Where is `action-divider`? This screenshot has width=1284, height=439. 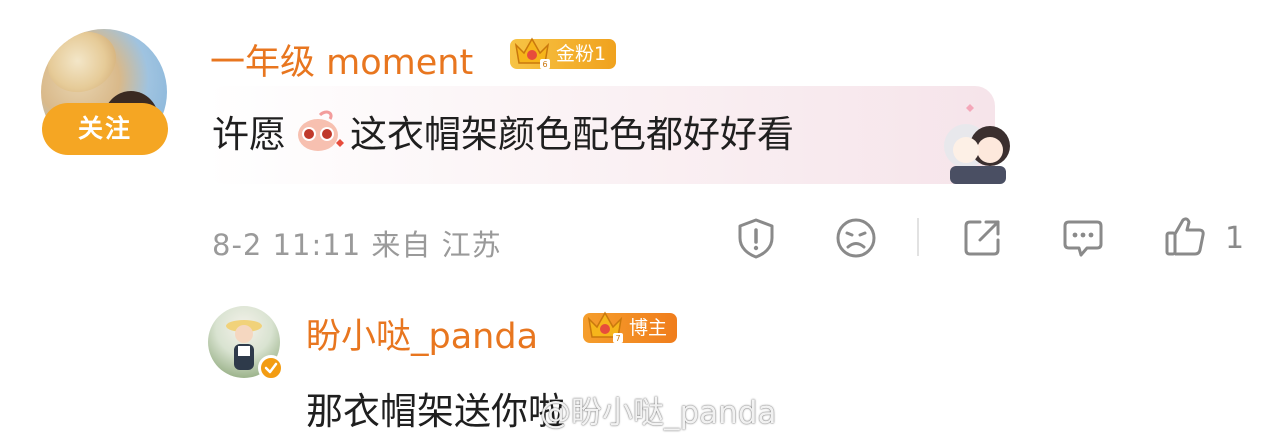 action-divider is located at coordinates (918, 237).